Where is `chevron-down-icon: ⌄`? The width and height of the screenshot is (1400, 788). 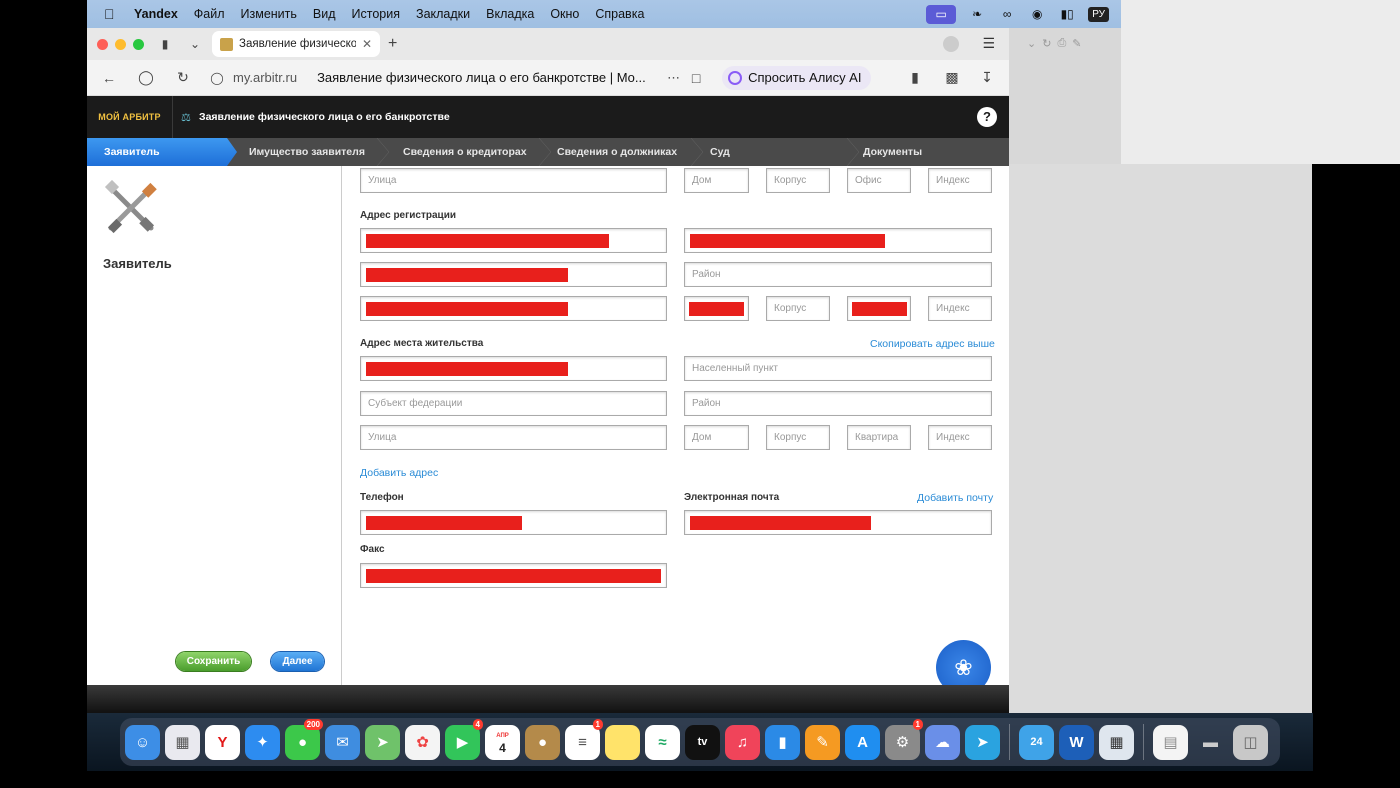
chevron-down-icon: ⌄ is located at coordinates (195, 44).